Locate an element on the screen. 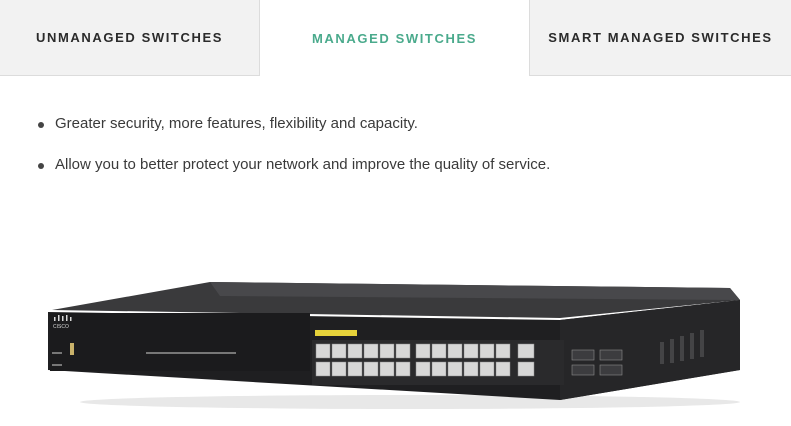  tab-managed-switches: MANAGED SWITCHES is located at coordinates (394, 38).